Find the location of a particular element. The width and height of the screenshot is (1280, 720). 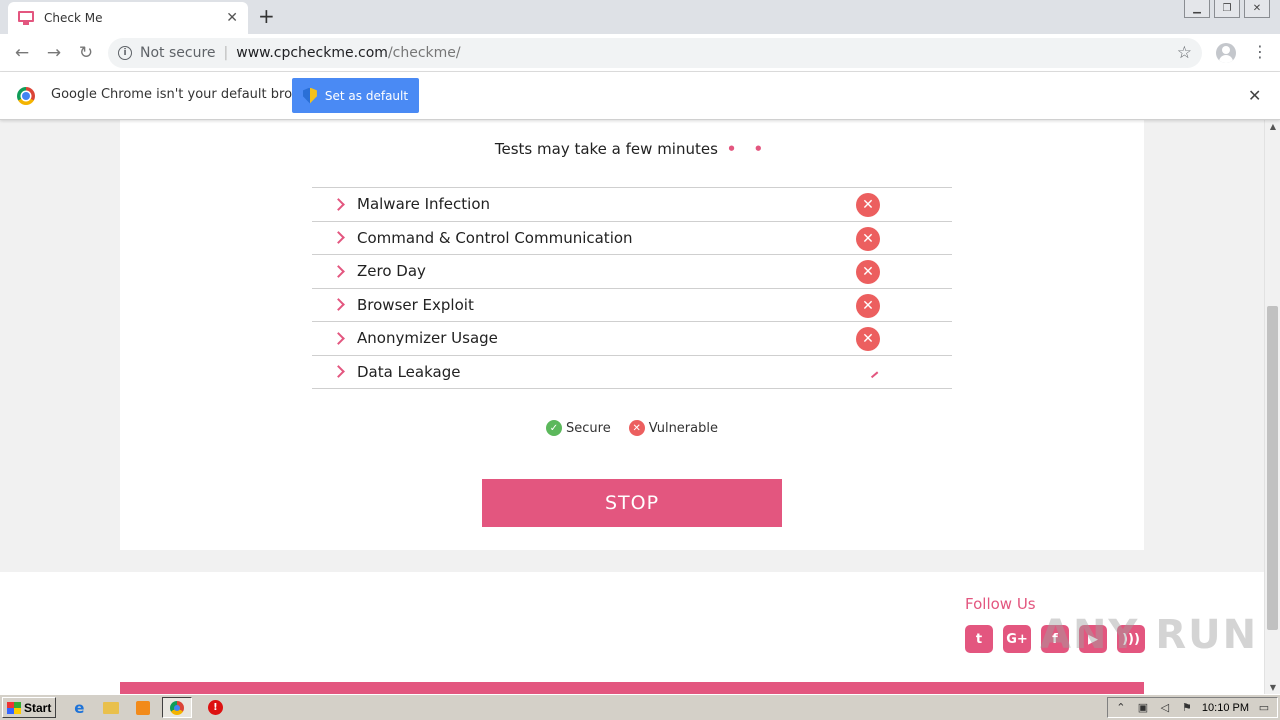

volume-icon: ◁ is located at coordinates (1165, 708).